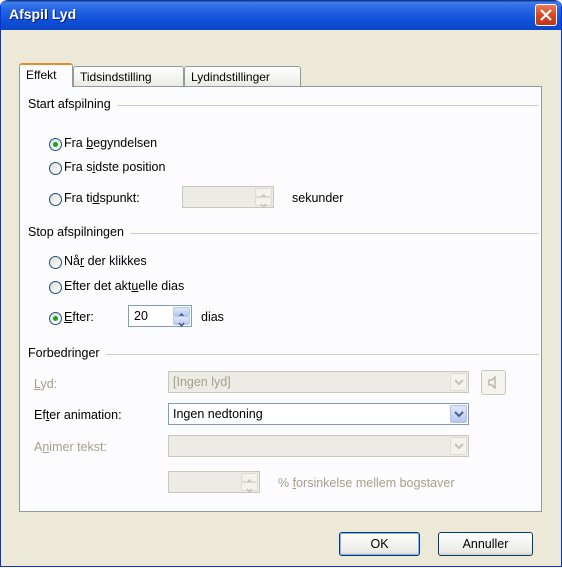 This screenshot has width=562, height=568. I want to click on radio-on-click, so click(55, 262).